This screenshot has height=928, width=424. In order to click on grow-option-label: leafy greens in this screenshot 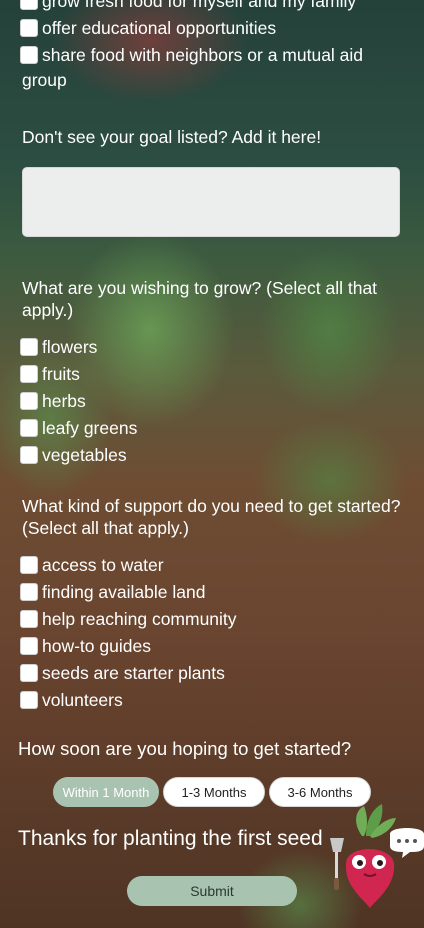, I will do `click(90, 427)`.